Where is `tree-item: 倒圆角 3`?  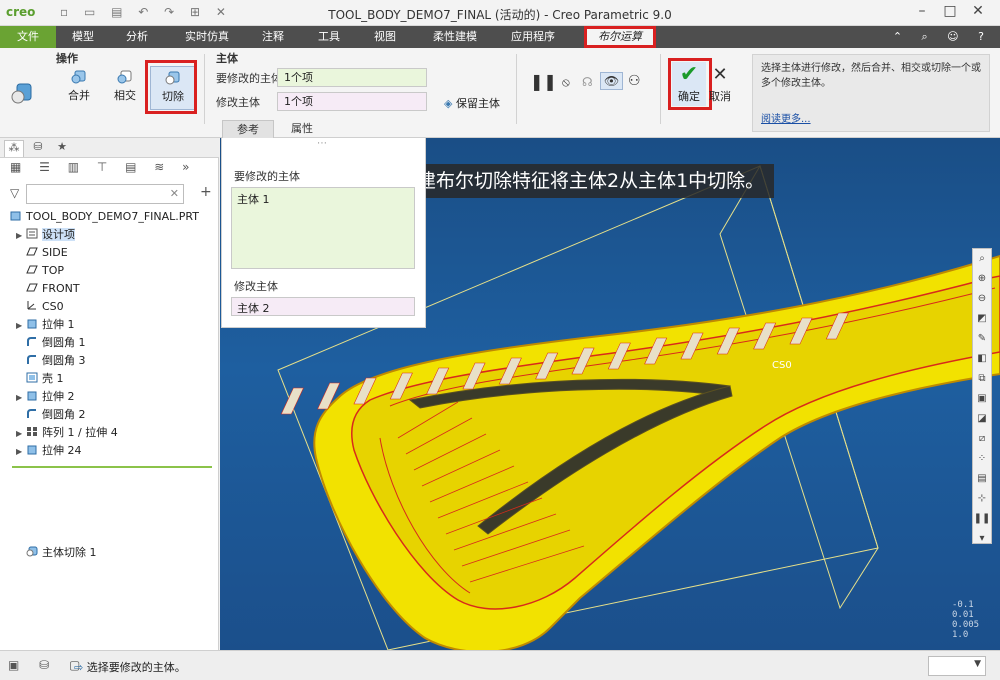
tree-item: 倒圆角 3 is located at coordinates (51, 361).